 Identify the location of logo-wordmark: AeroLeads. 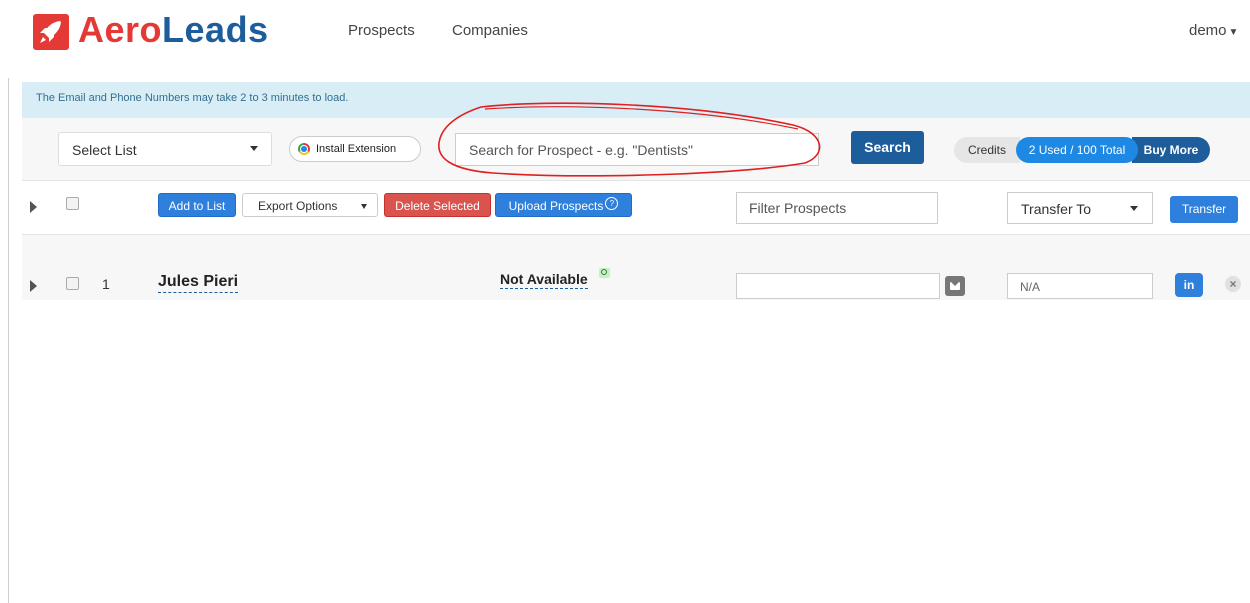
(173, 30).